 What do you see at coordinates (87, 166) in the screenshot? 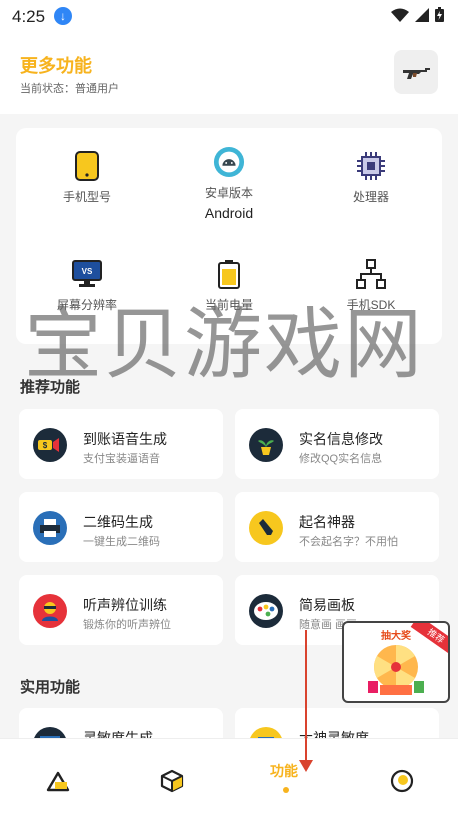
I see `phone-icon` at bounding box center [87, 166].